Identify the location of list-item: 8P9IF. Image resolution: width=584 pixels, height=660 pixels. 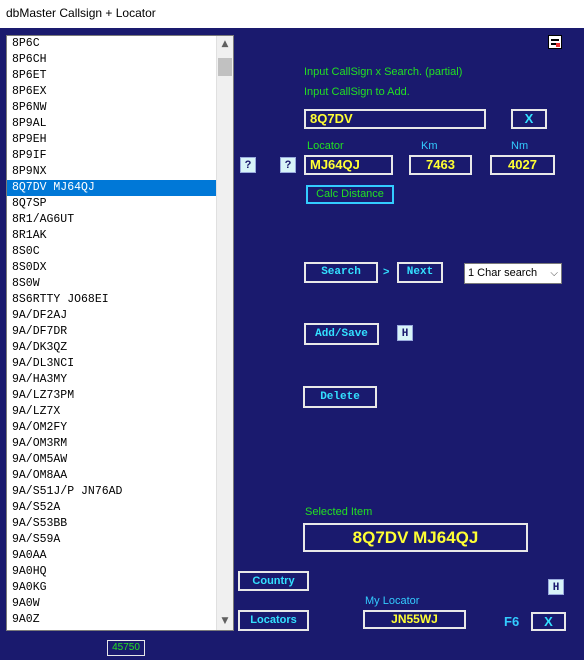
(112, 156).